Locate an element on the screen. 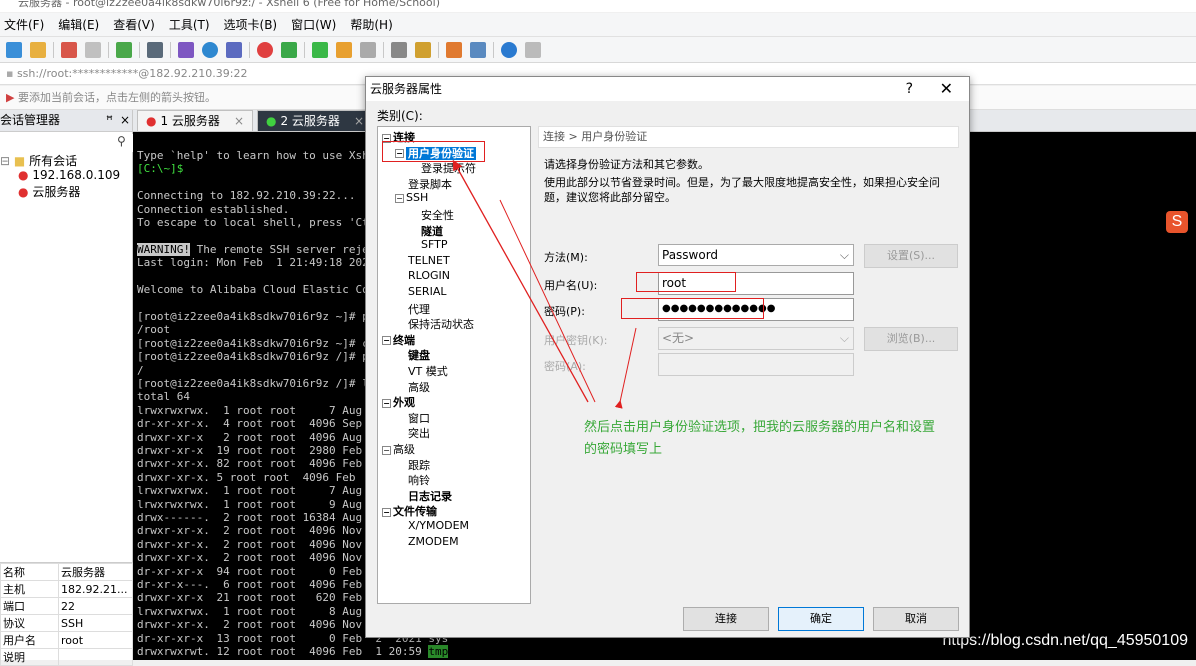 The width and height of the screenshot is (1196, 666). arrow-to-fields is located at coordinates (625, 368).